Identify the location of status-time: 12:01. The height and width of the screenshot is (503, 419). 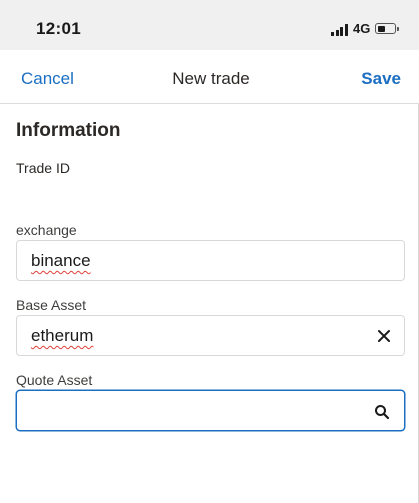
(58, 28).